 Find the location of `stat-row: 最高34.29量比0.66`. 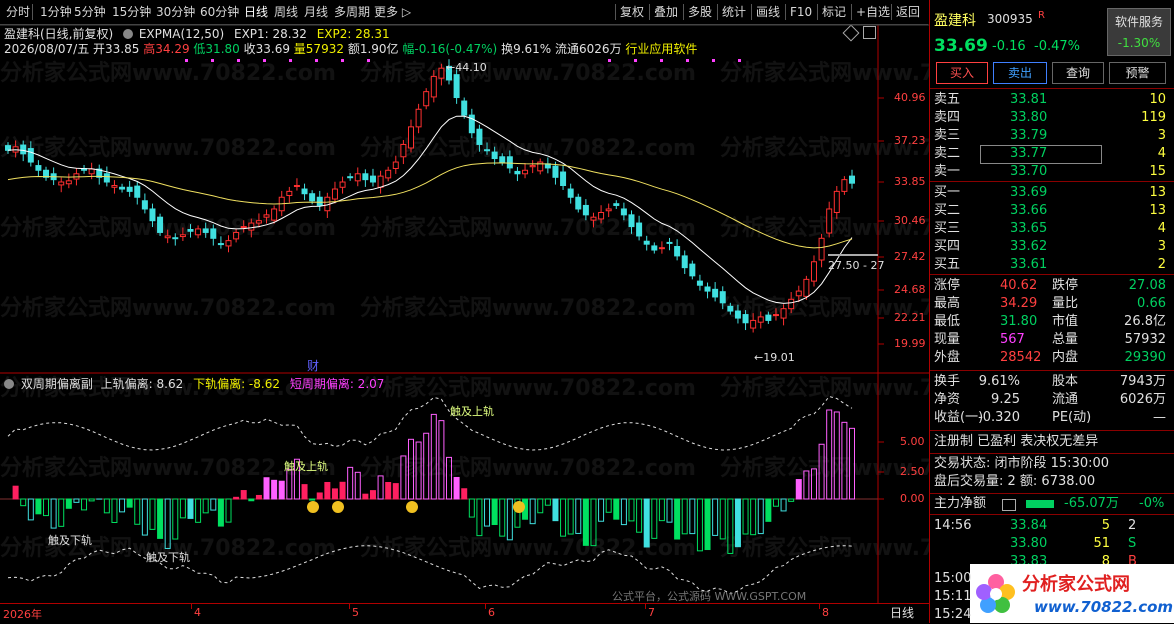

stat-row: 最高34.29量比0.66 is located at coordinates (1052, 304).